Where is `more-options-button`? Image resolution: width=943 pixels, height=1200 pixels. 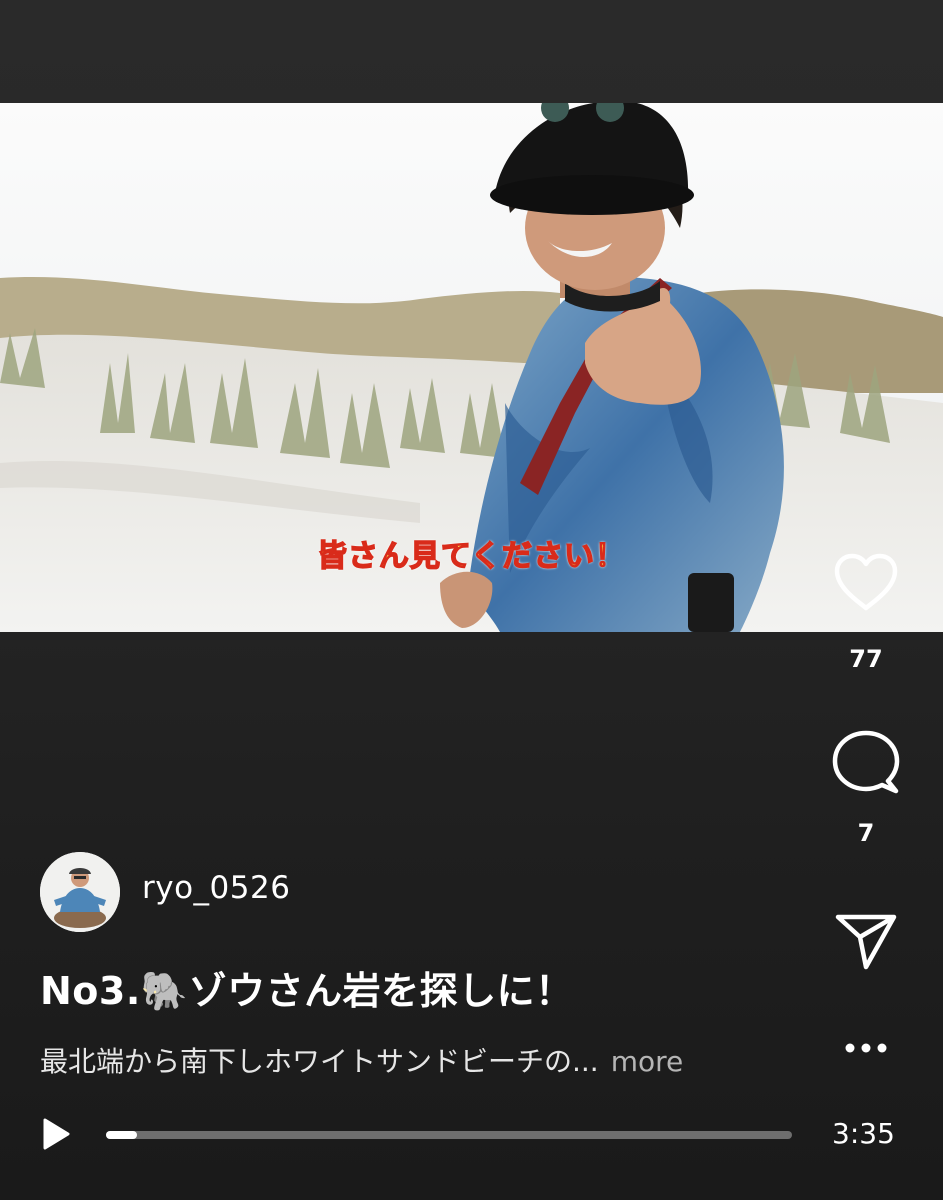
more-options-button is located at coordinates (866, 1048).